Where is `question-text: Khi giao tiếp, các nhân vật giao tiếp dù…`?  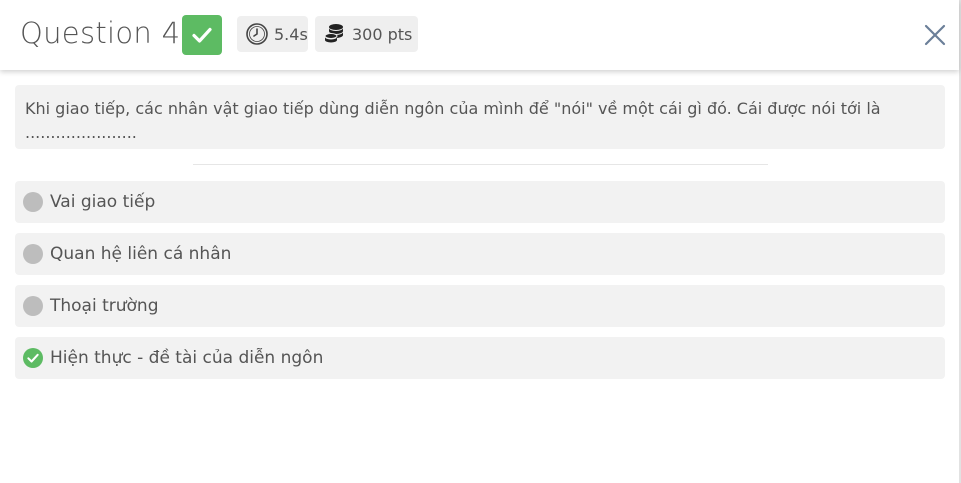 question-text: Khi giao tiếp, các nhân vật giao tiếp dù… is located at coordinates (453, 120).